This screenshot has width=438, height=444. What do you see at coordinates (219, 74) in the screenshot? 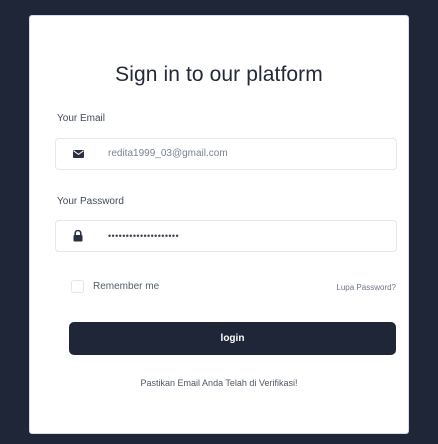
I see `page-title: Sign in to our platform` at bounding box center [219, 74].